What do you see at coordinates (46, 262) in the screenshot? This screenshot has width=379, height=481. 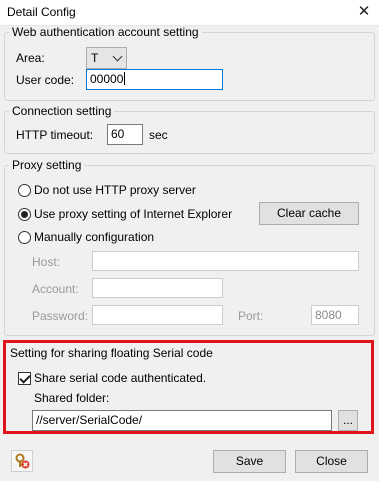 I see `host-label: Host:` at bounding box center [46, 262].